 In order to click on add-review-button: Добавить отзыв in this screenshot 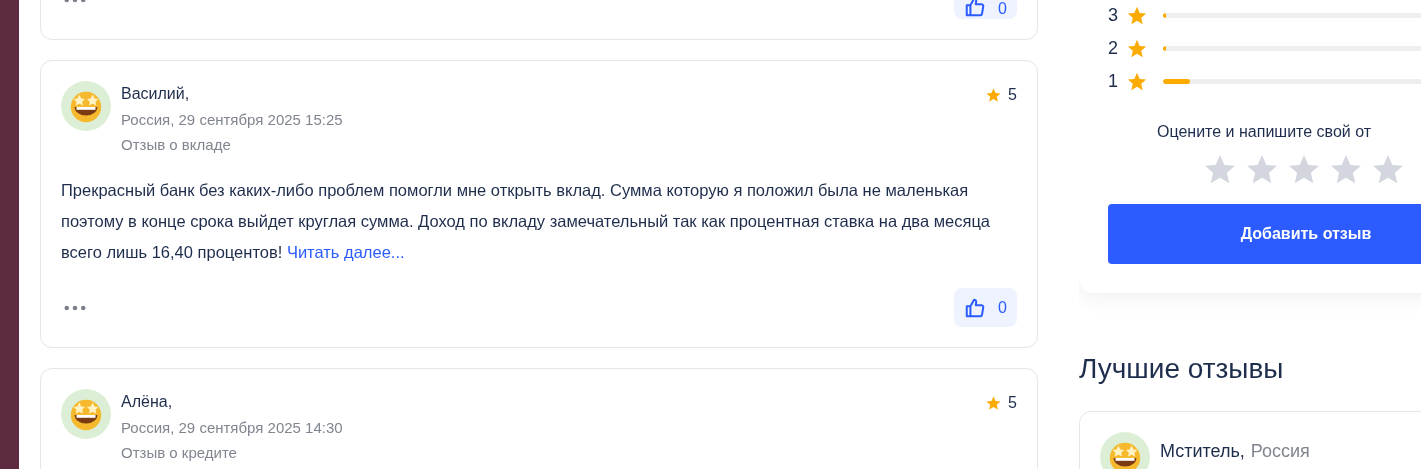, I will do `click(1264, 234)`.